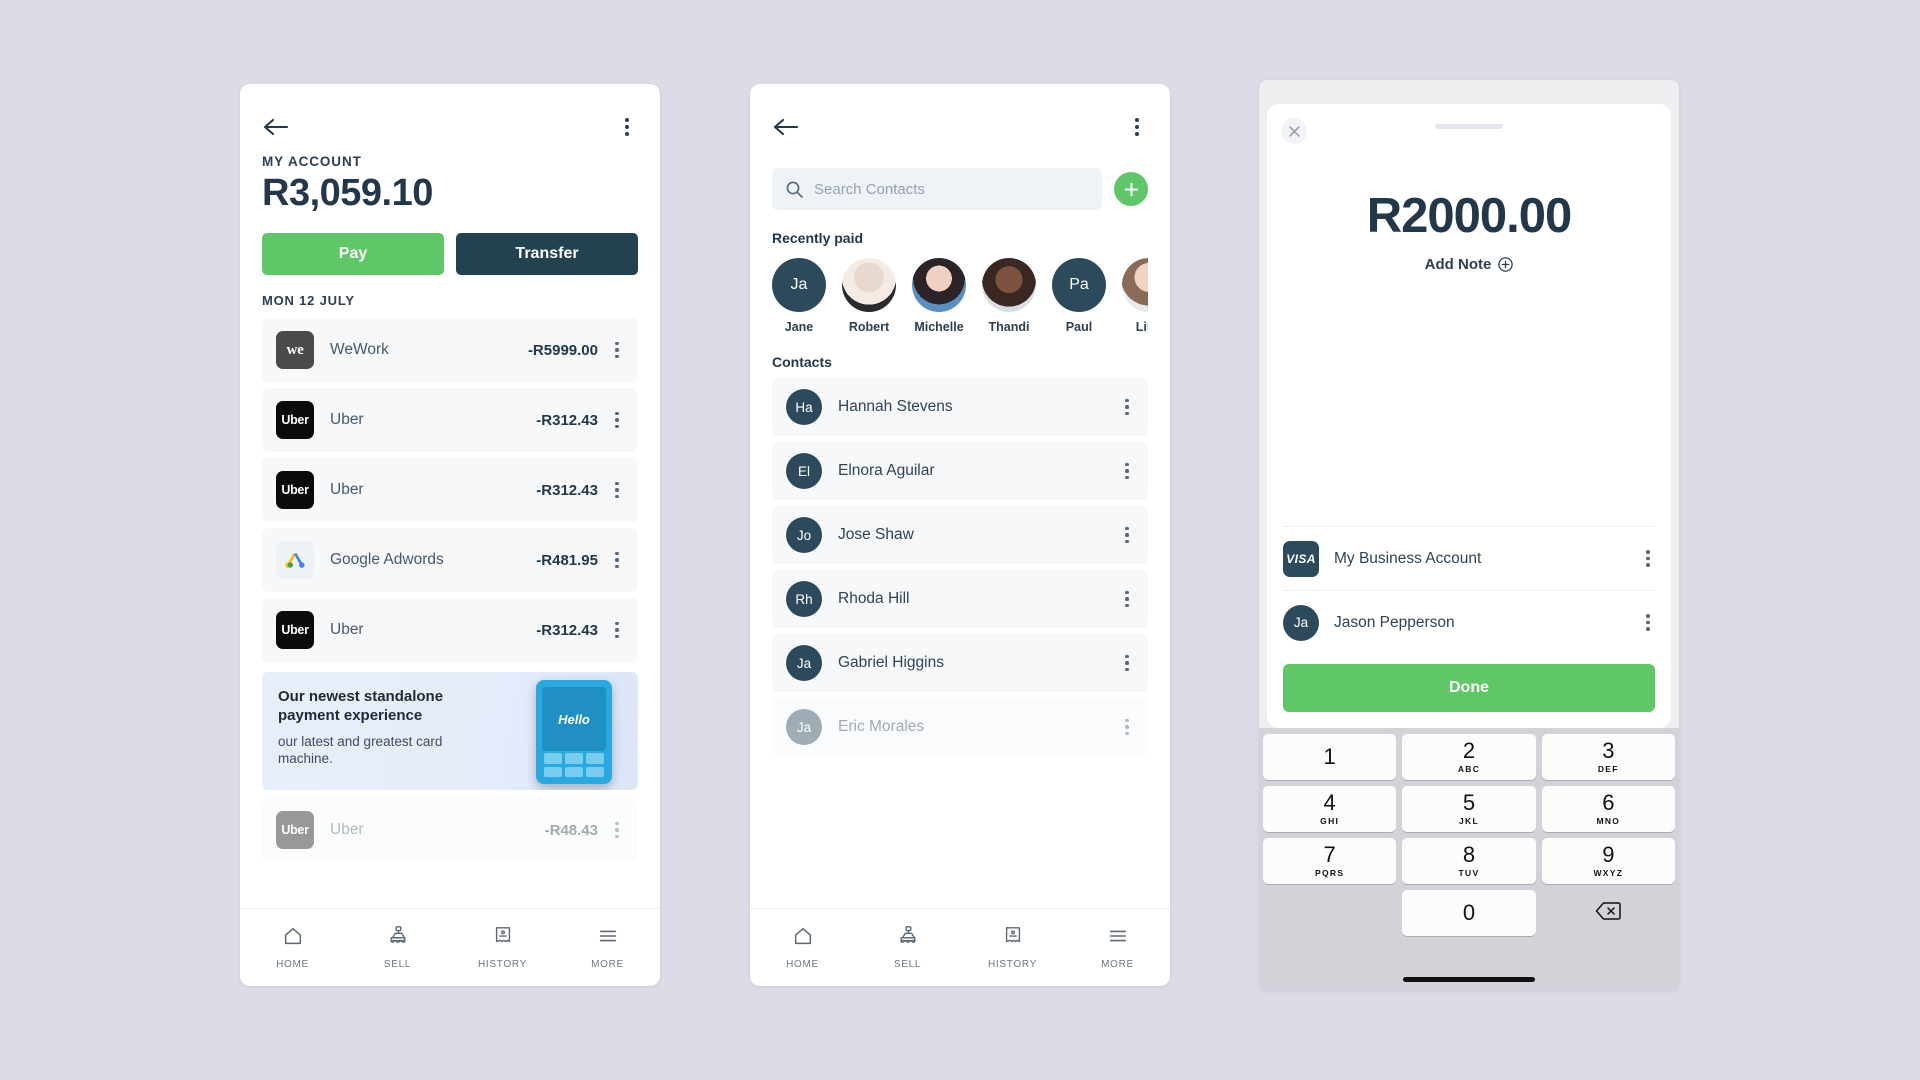  What do you see at coordinates (960, 663) in the screenshot?
I see `list-item: Ja Gabriel Higgins` at bounding box center [960, 663].